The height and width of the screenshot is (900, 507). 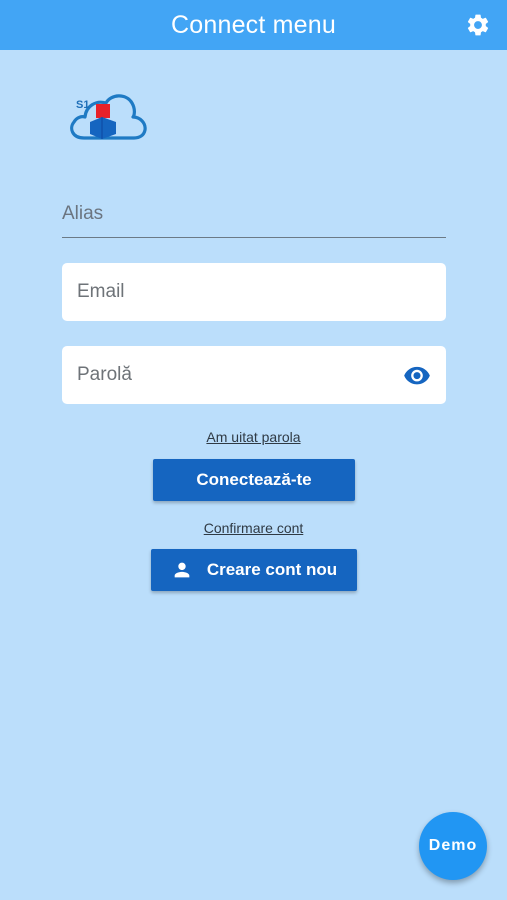 I want to click on forgot-password-link: Am uitat parola, so click(x=253, y=437).